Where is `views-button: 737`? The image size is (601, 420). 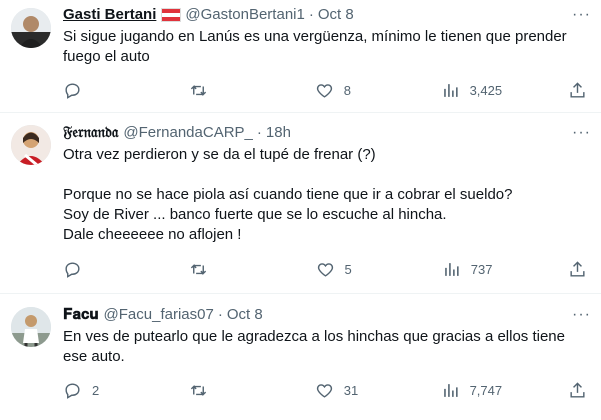 views-button: 737 is located at coordinates (472, 269).